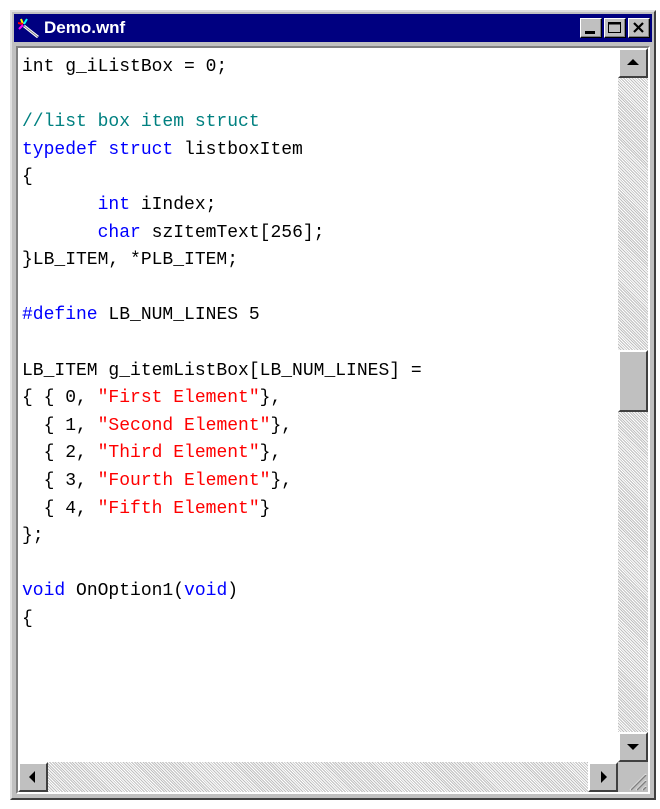 The height and width of the screenshot is (809, 660). What do you see at coordinates (178, 508) in the screenshot?
I see `code-token-string: "Fifth Element"` at bounding box center [178, 508].